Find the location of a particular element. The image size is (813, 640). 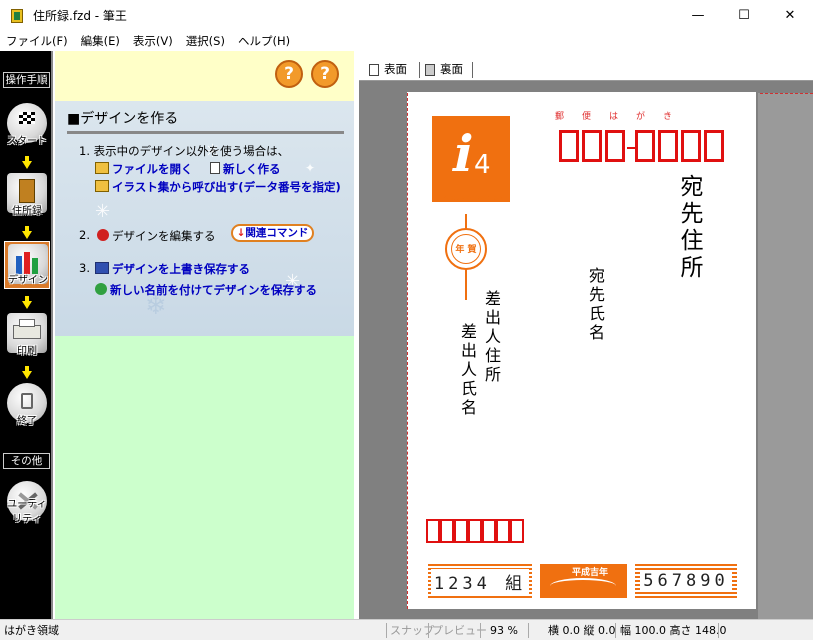

ops-utility-button: ユーティリティ is located at coordinates (27, 503).